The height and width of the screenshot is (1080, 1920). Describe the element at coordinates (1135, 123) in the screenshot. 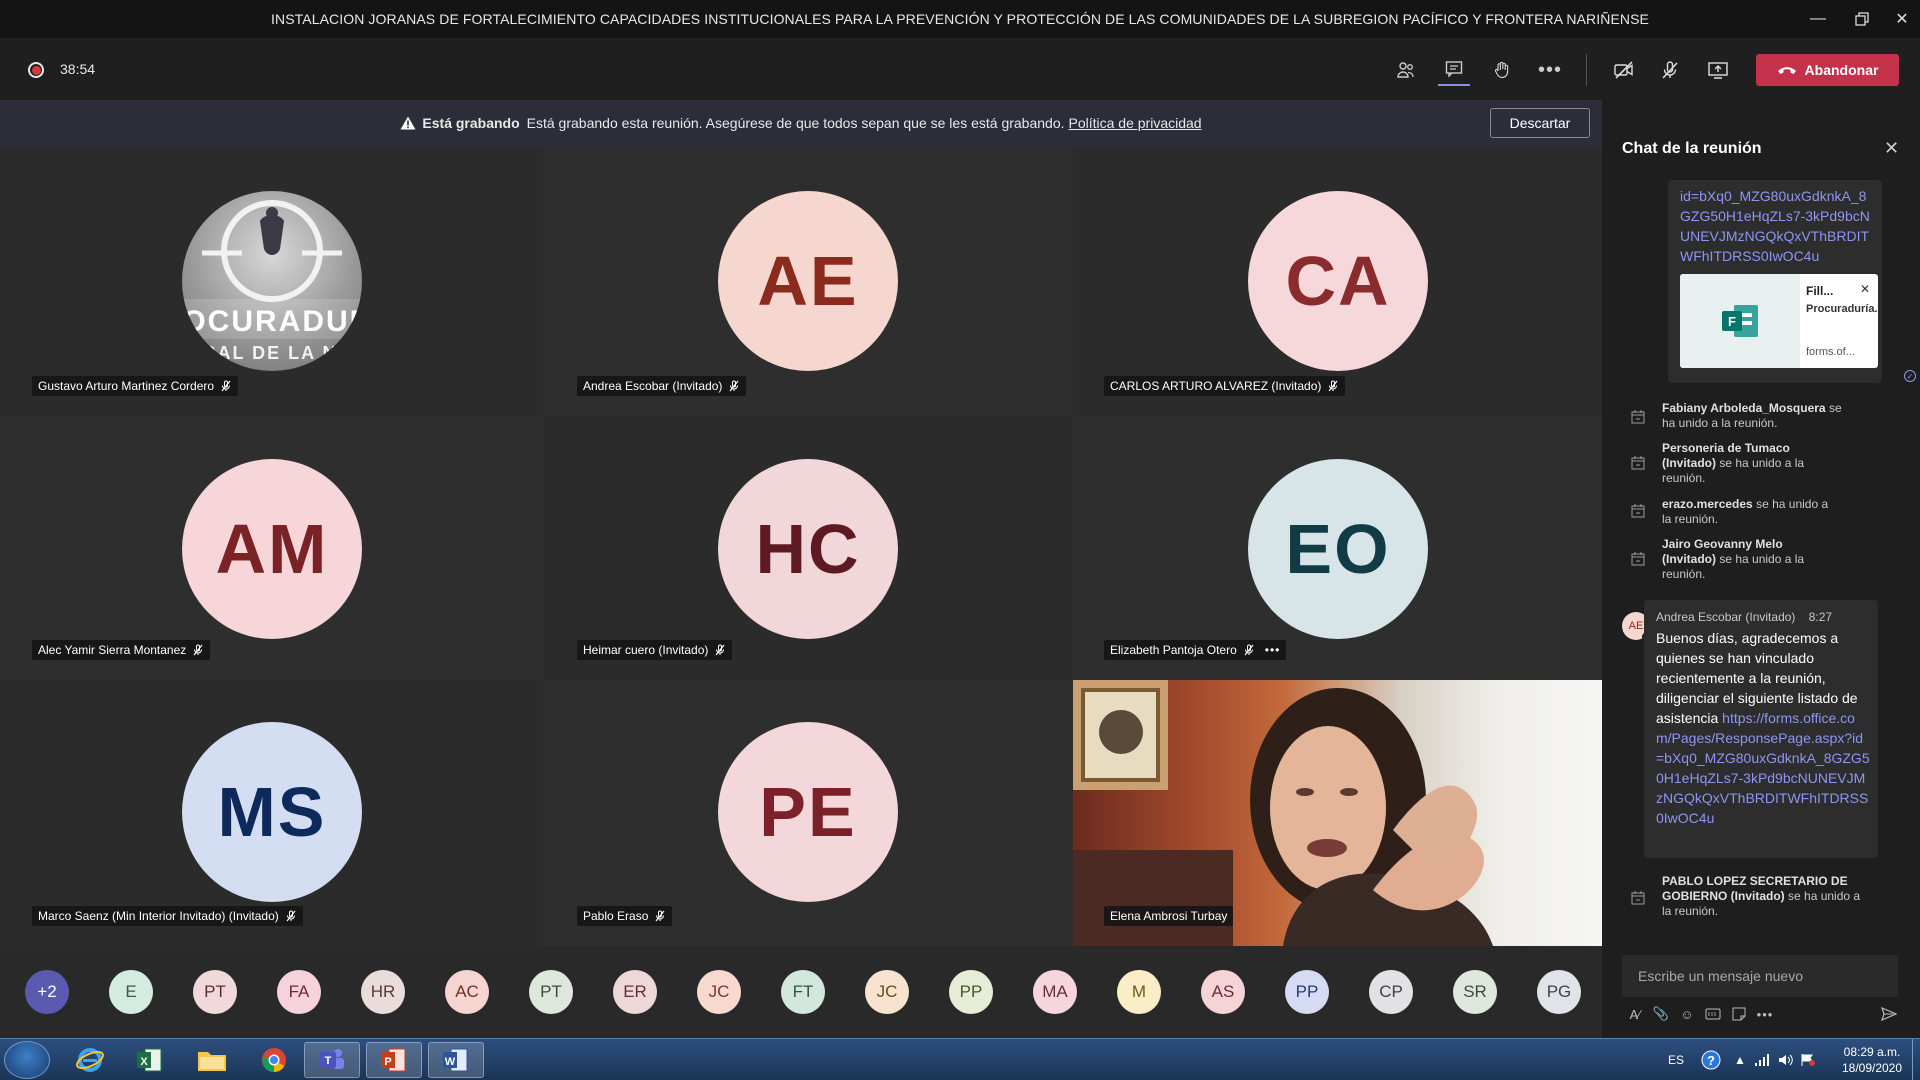

I see `privacy-policy-link: Política de privacidad` at that location.